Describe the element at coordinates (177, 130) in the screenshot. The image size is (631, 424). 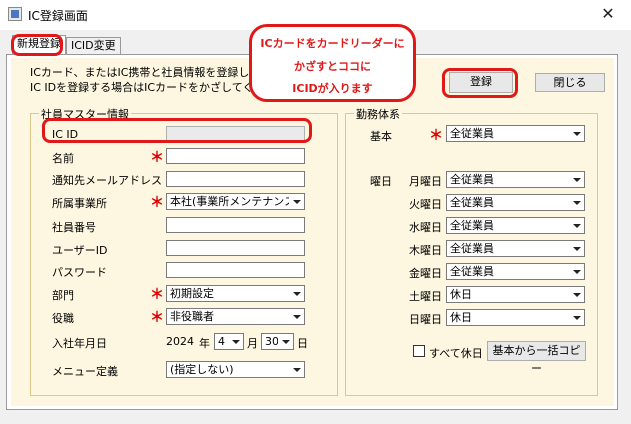
I see `ic-id-highlight-outline` at that location.